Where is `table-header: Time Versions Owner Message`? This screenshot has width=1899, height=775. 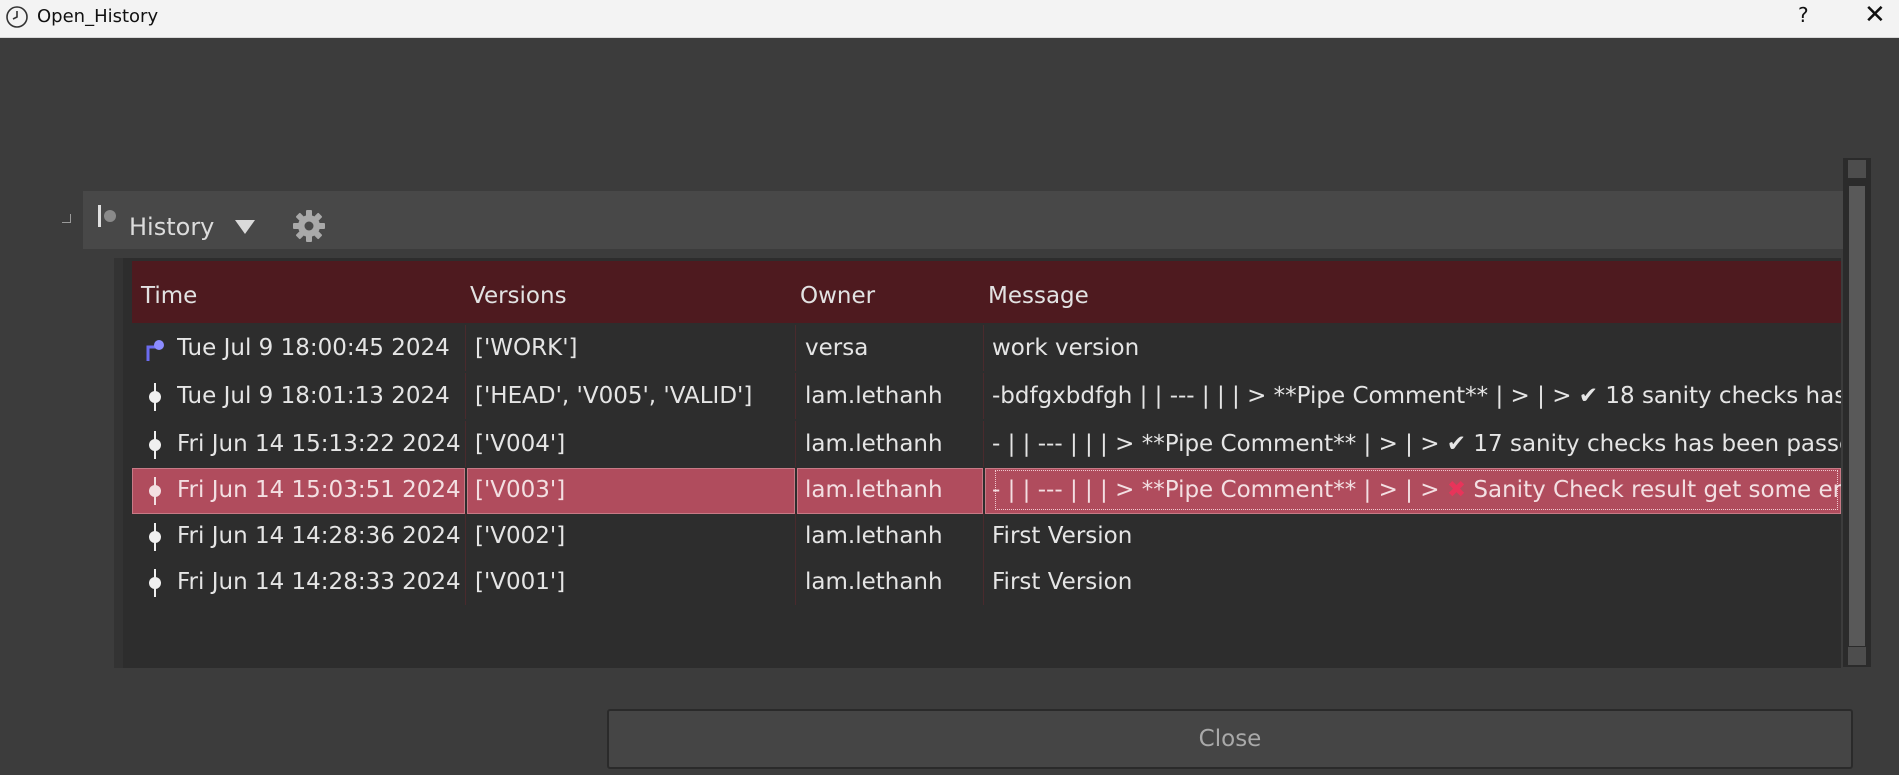
table-header: Time Versions Owner Message is located at coordinates (986, 292).